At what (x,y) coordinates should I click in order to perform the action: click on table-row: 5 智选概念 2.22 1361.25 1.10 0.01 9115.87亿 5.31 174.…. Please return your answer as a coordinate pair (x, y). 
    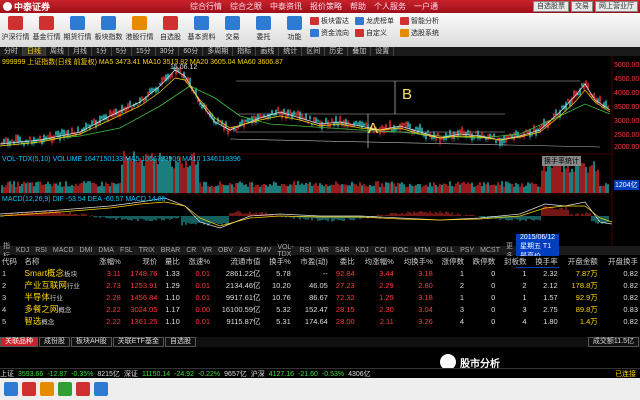
    Looking at the image, I should click on (320, 321).